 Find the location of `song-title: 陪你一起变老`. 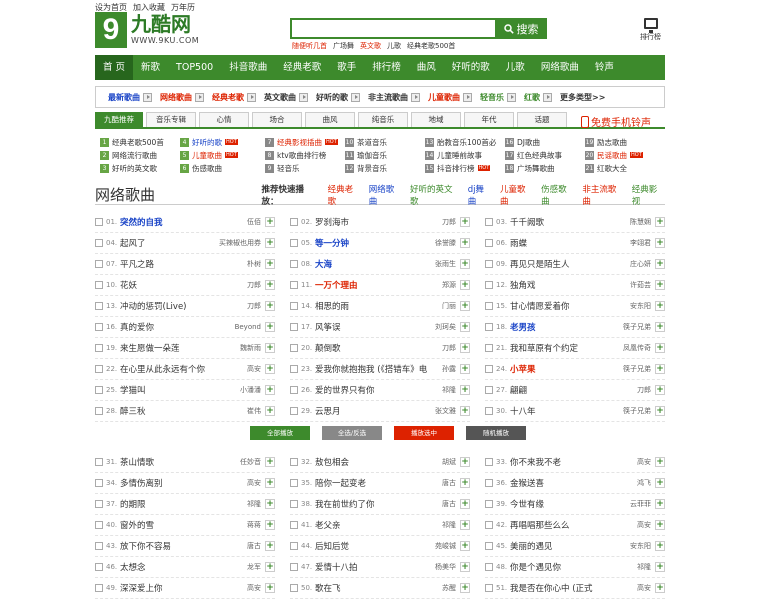

song-title: 陪你一起变老 is located at coordinates (378, 483).